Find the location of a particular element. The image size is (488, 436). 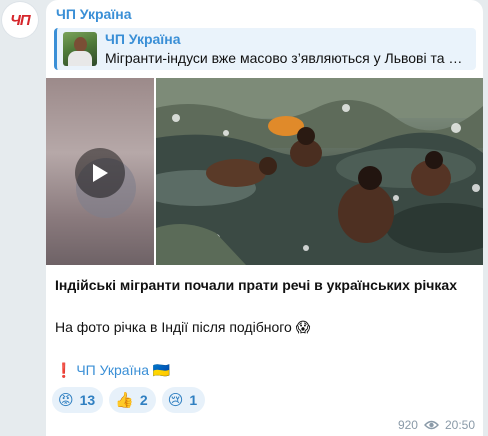

play-button is located at coordinates (100, 173).